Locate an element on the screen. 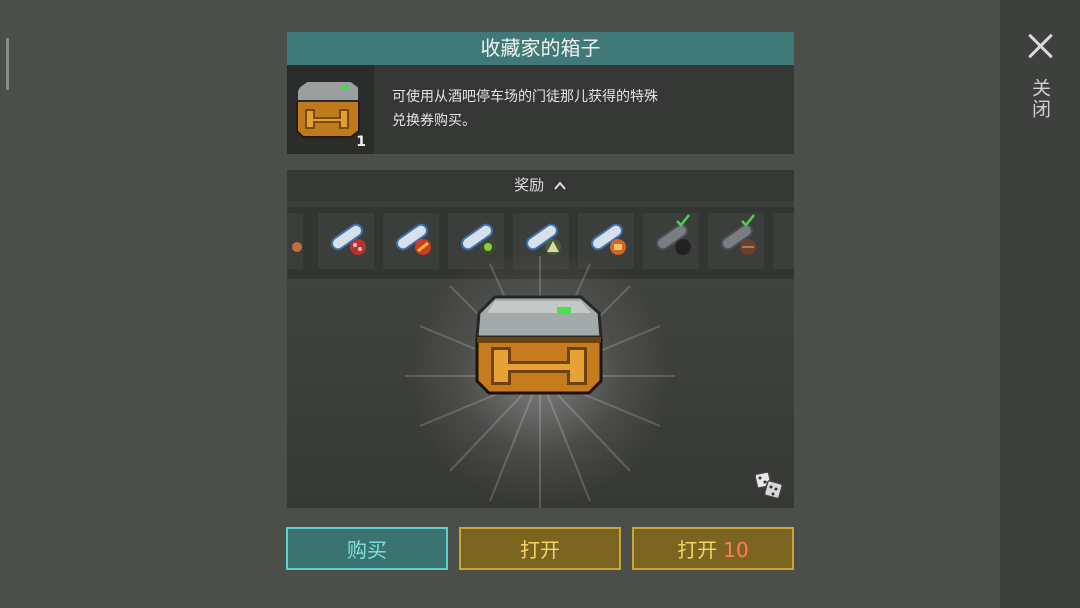 This screenshot has height=608, width=1080. reward-item is located at coordinates (346, 241).